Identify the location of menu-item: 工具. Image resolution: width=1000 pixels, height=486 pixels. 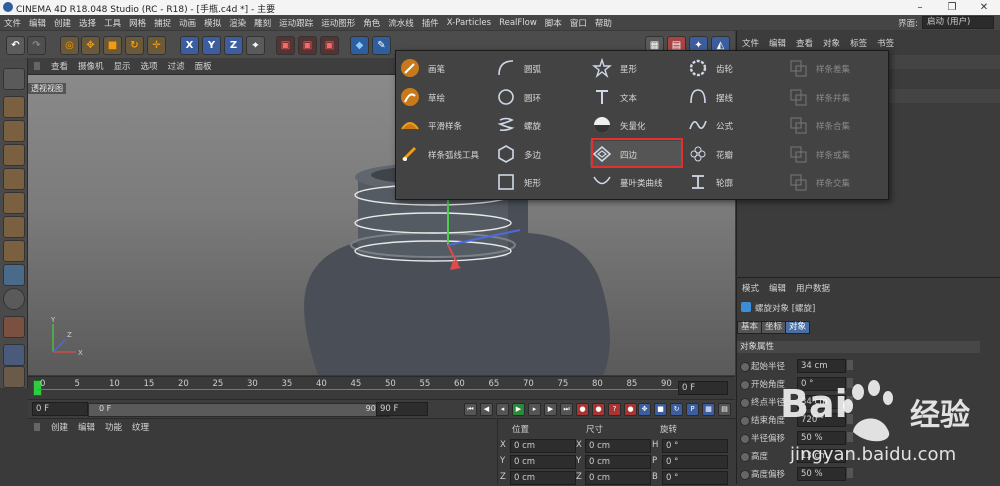
(112, 23).